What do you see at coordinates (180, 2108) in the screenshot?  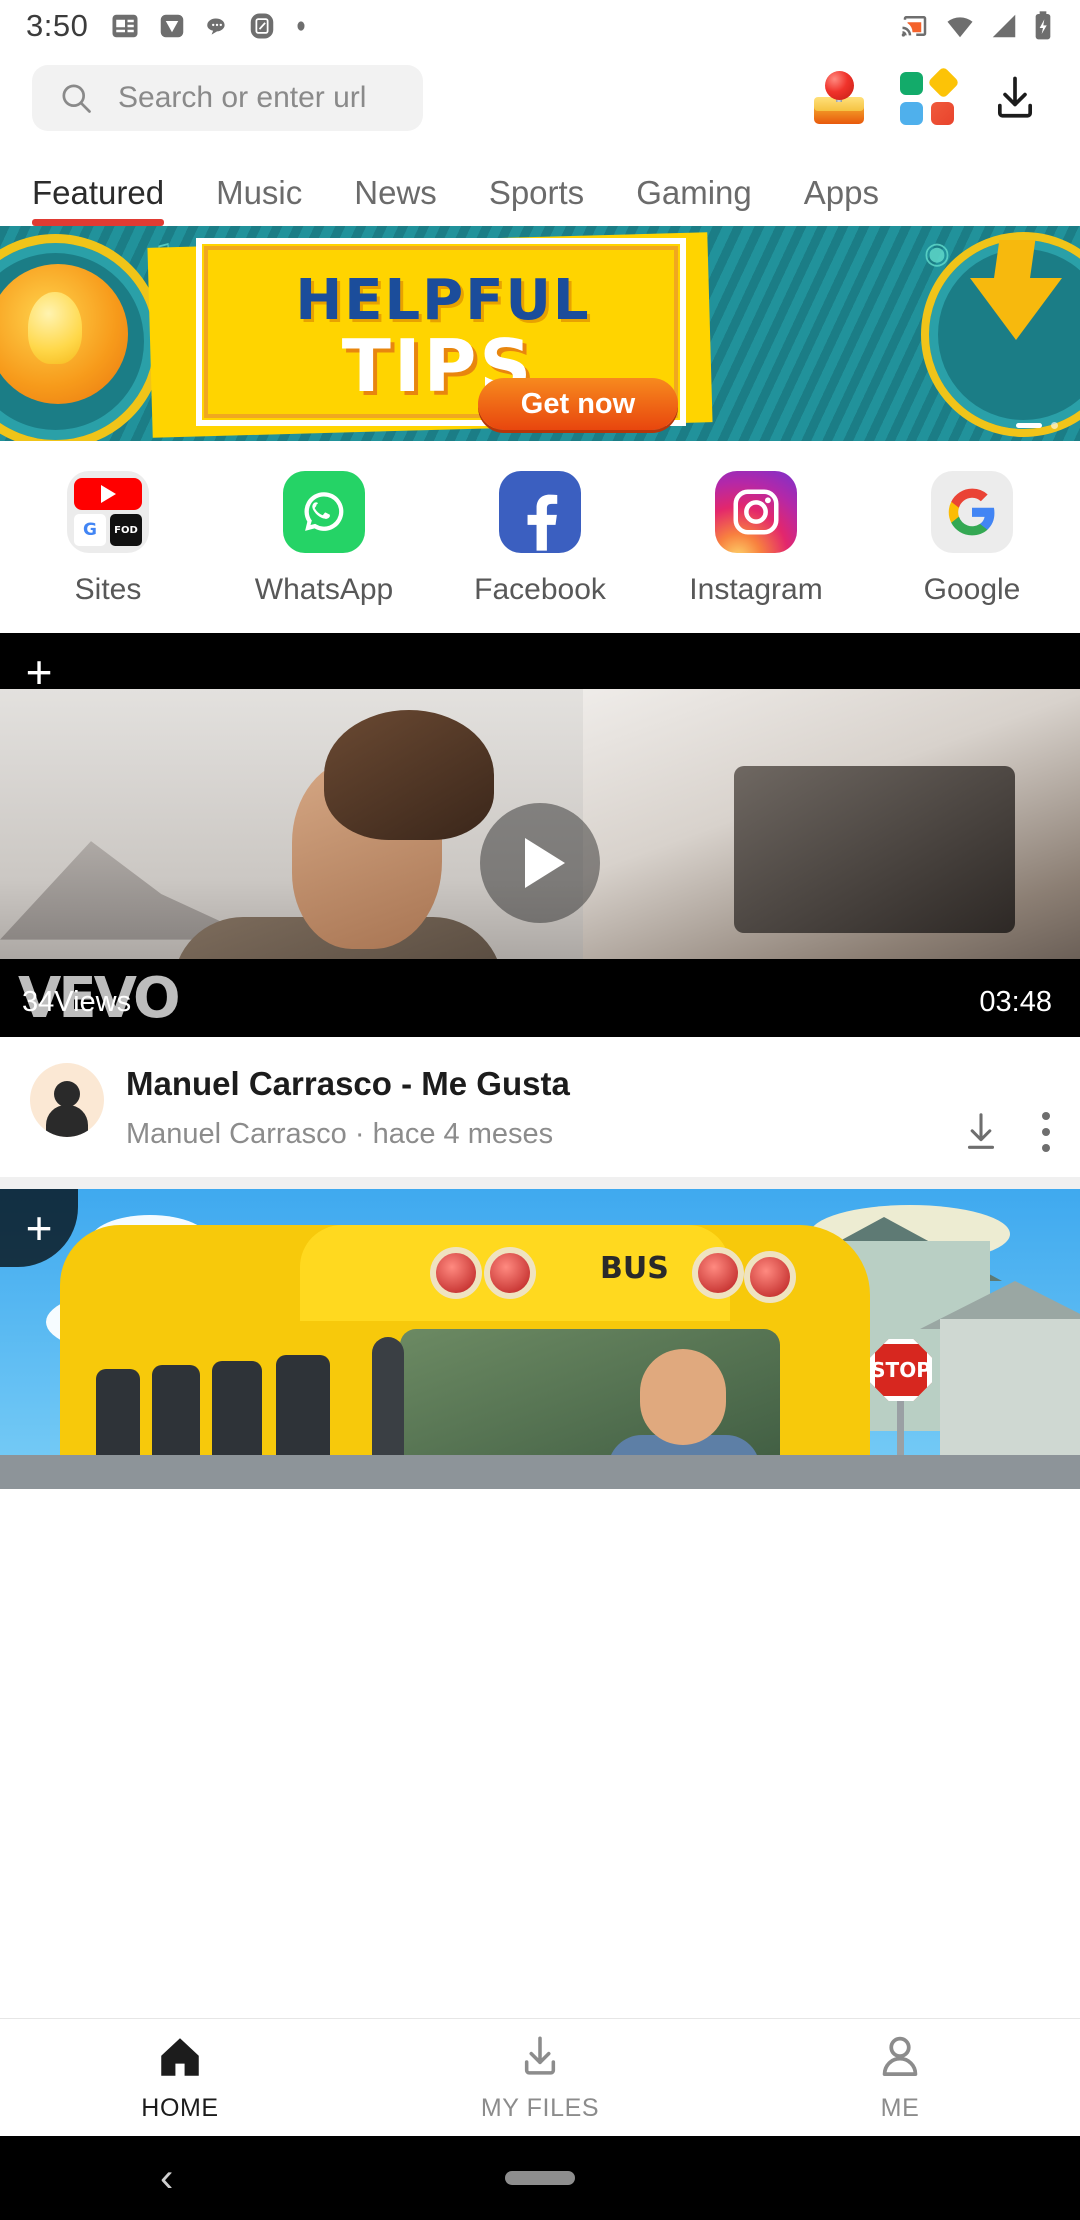 I see `nav-label-home: HOME` at bounding box center [180, 2108].